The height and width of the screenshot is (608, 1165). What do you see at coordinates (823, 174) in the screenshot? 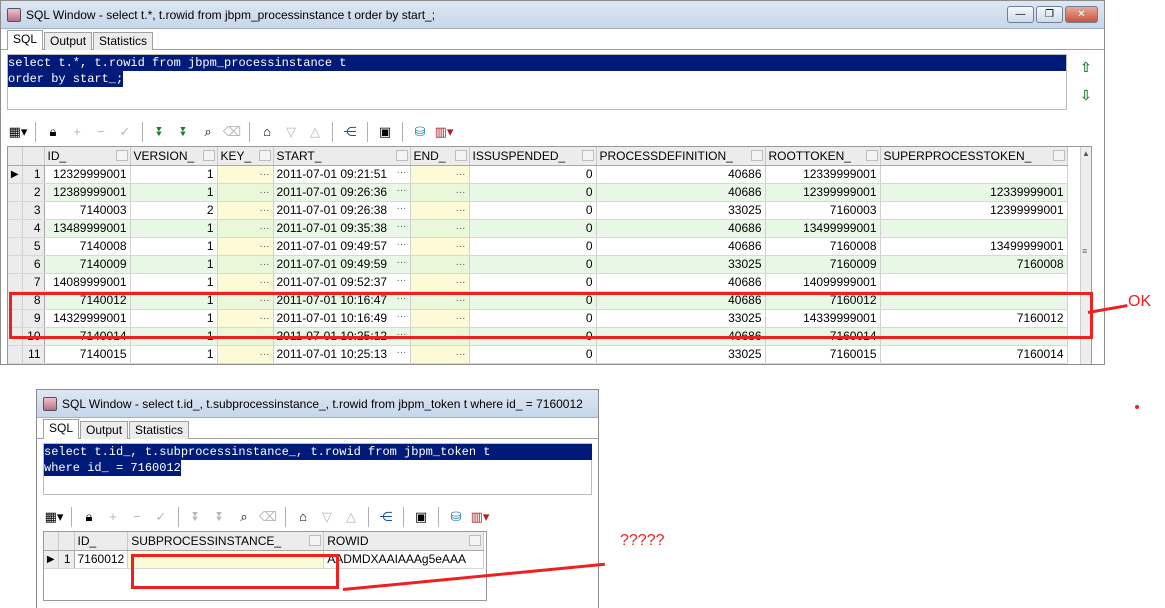
I see `cell-roottoken: 12339999001` at bounding box center [823, 174].